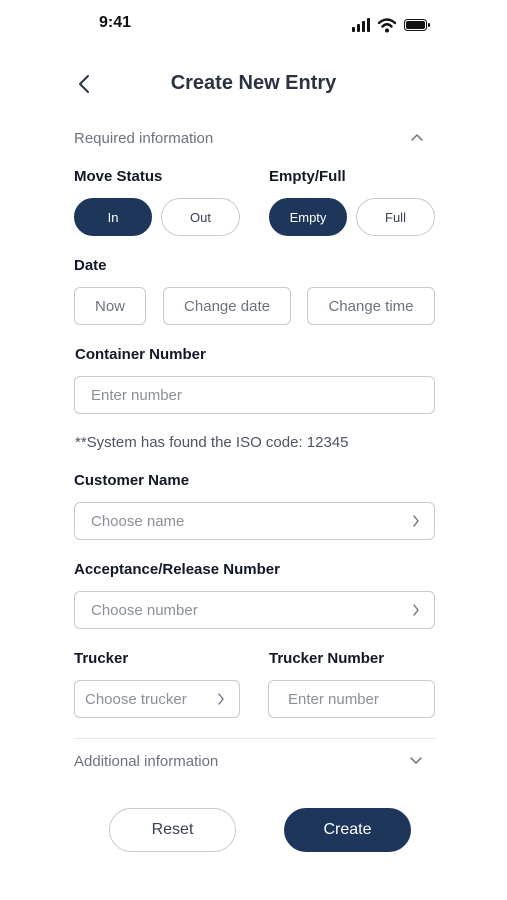 Image resolution: width=507 pixels, height=900 pixels. I want to click on customer-name-label: Customer Name, so click(132, 480).